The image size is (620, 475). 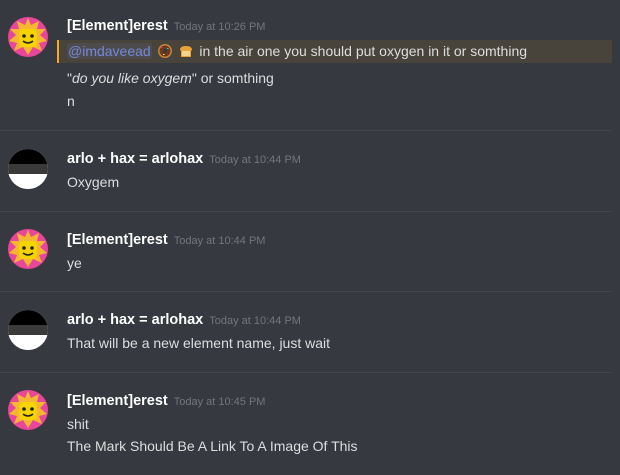 What do you see at coordinates (131, 78) in the screenshot?
I see `italic-text: do you like oxygem` at bounding box center [131, 78].